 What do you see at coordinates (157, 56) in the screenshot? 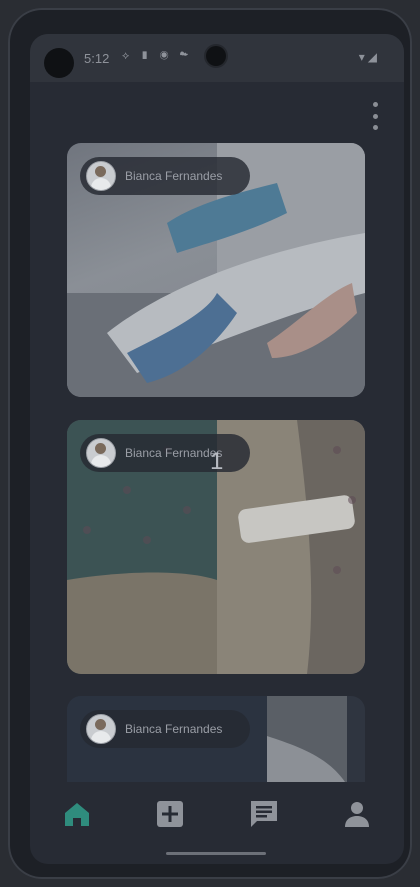
I see `status-icons-left: ⟡ ▮ ◉ ☁` at bounding box center [157, 56].